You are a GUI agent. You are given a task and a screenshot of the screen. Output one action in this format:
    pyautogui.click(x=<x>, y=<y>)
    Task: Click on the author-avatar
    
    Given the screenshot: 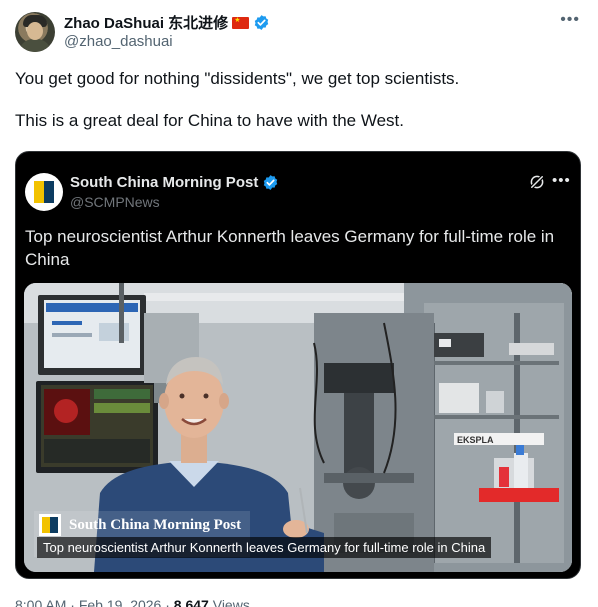 What is the action you would take?
    pyautogui.click(x=35, y=32)
    